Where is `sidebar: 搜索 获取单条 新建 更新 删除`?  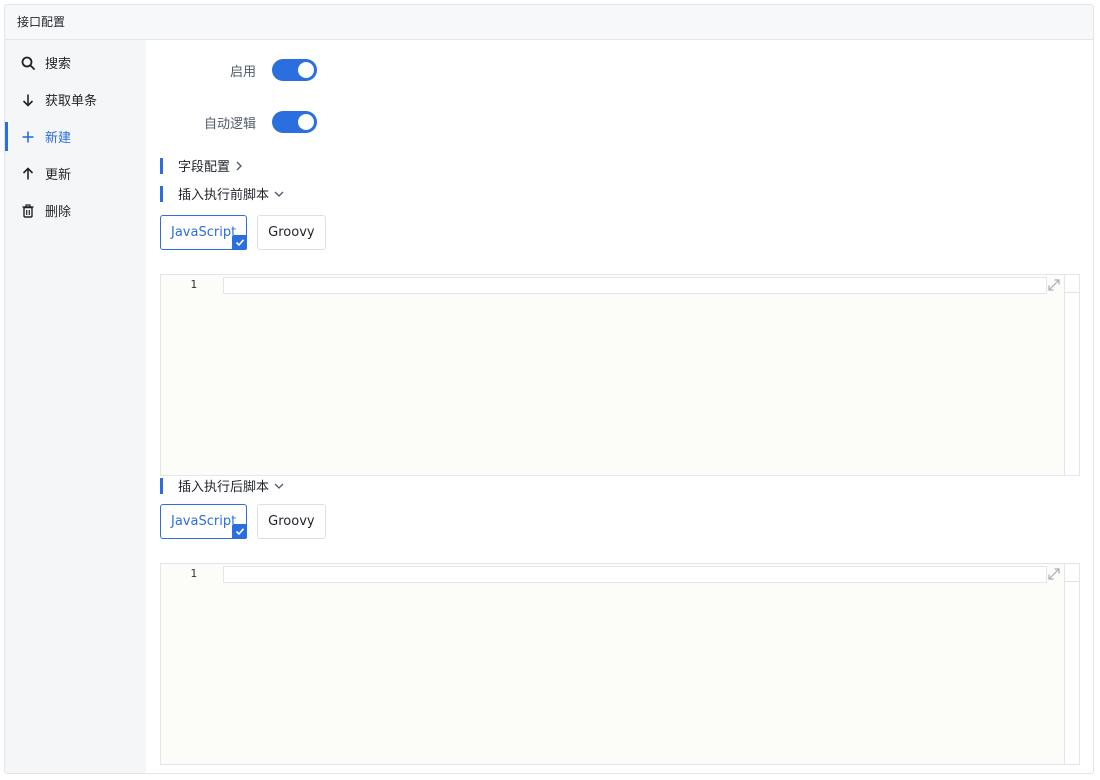
sidebar: 搜索 获取单条 新建 更新 删除 is located at coordinates (75, 406).